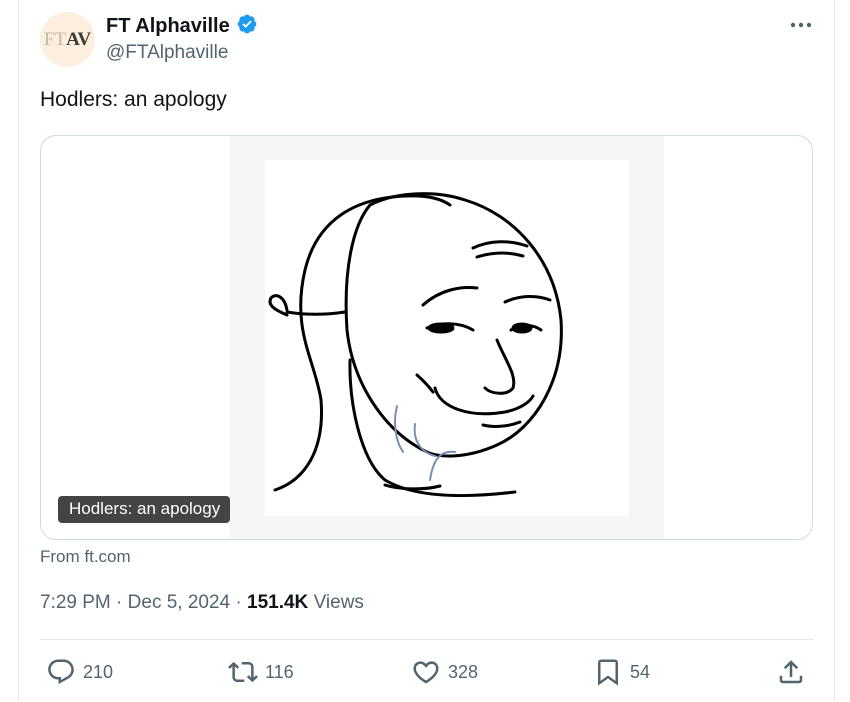 The width and height of the screenshot is (850, 702). Describe the element at coordinates (801, 25) in the screenshot. I see `more-icon` at that location.